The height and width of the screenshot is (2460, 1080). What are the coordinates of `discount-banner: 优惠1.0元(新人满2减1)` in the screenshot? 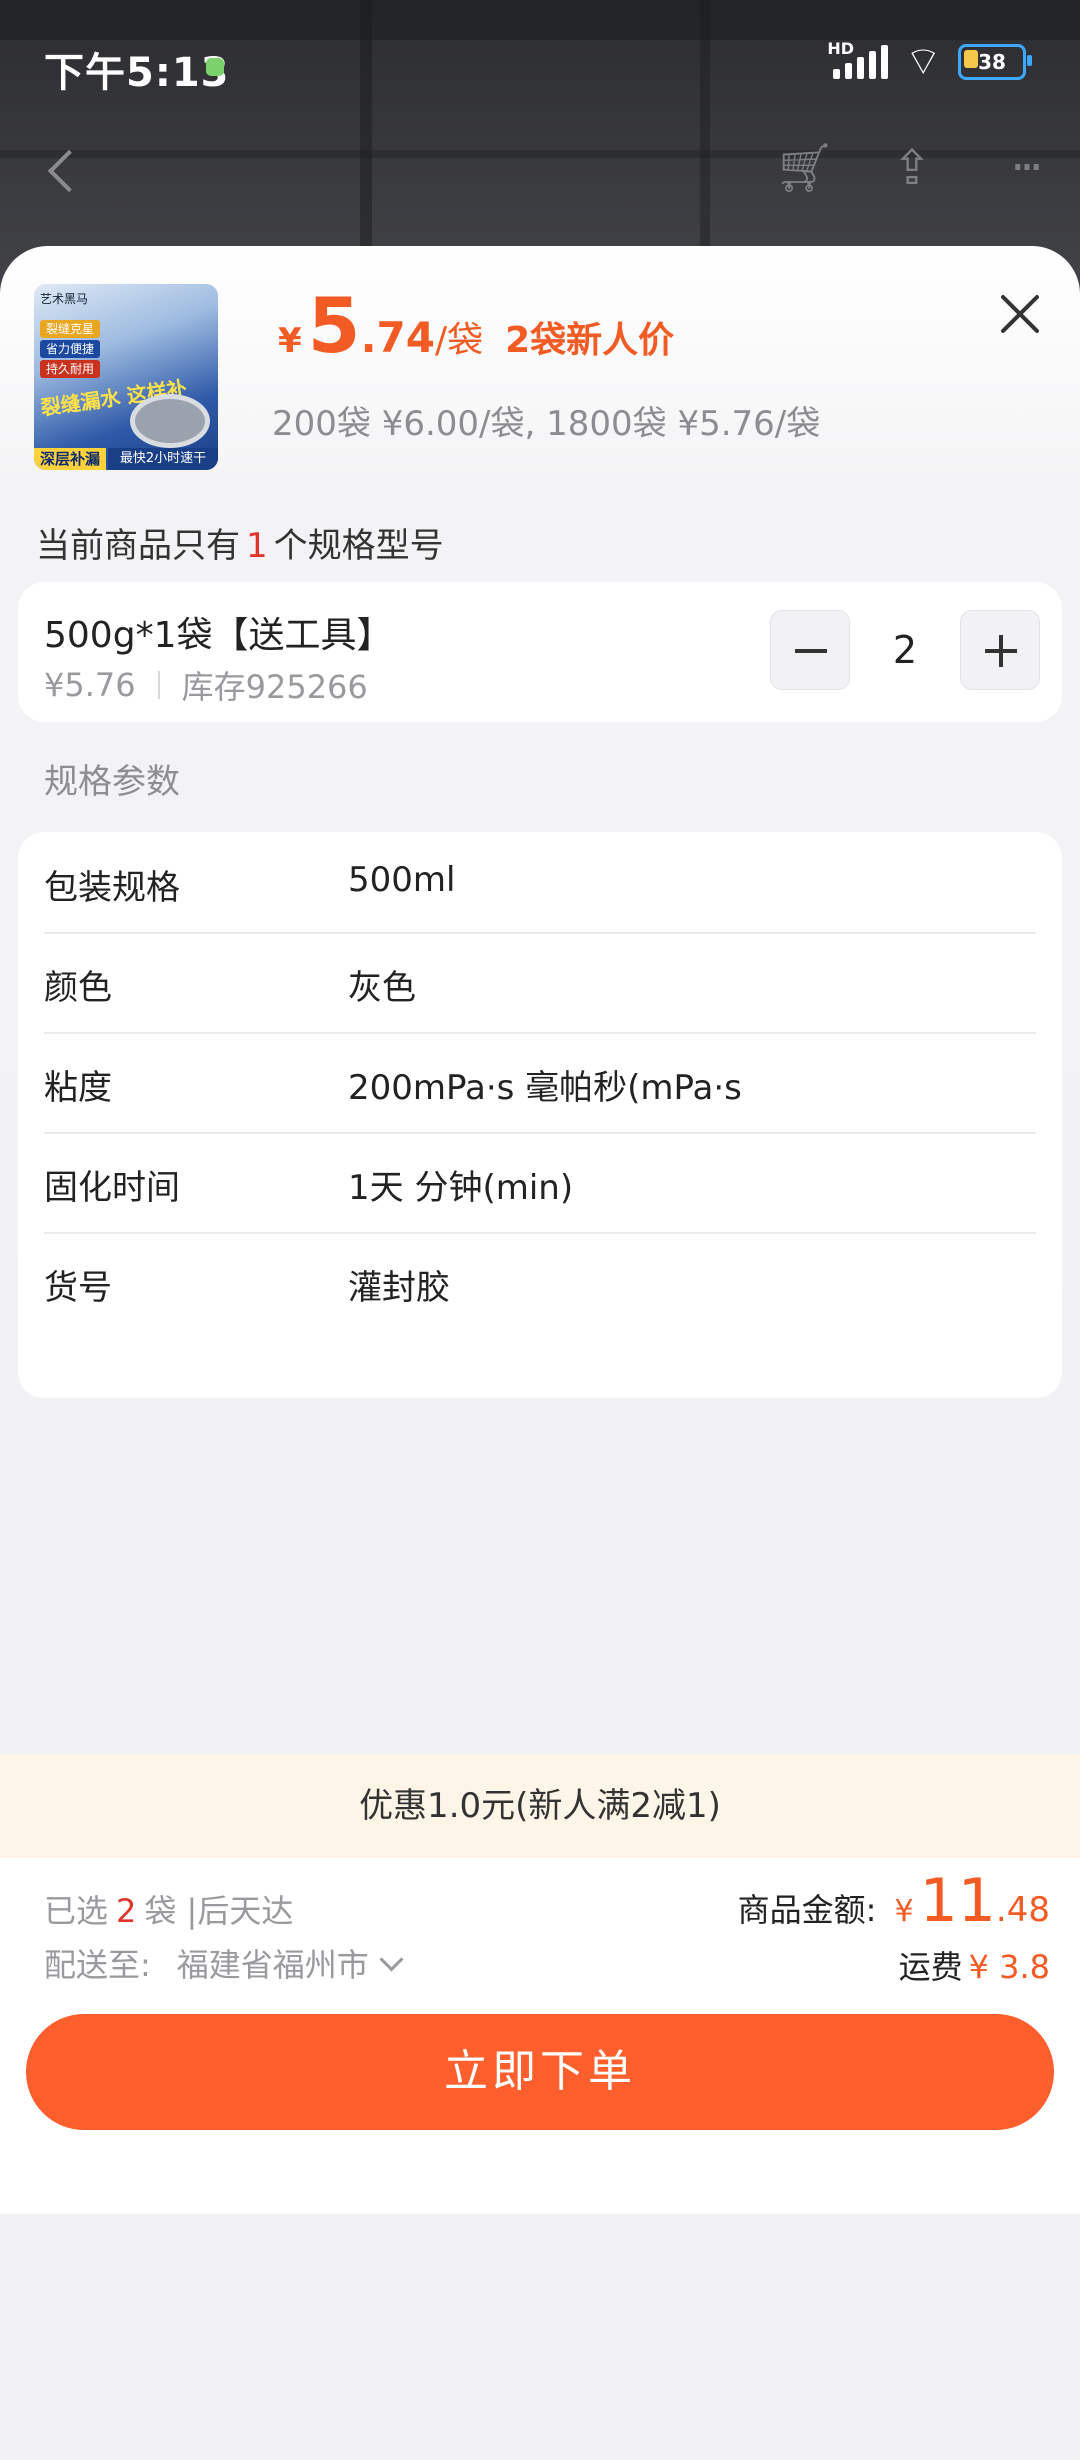 It's located at (540, 1806).